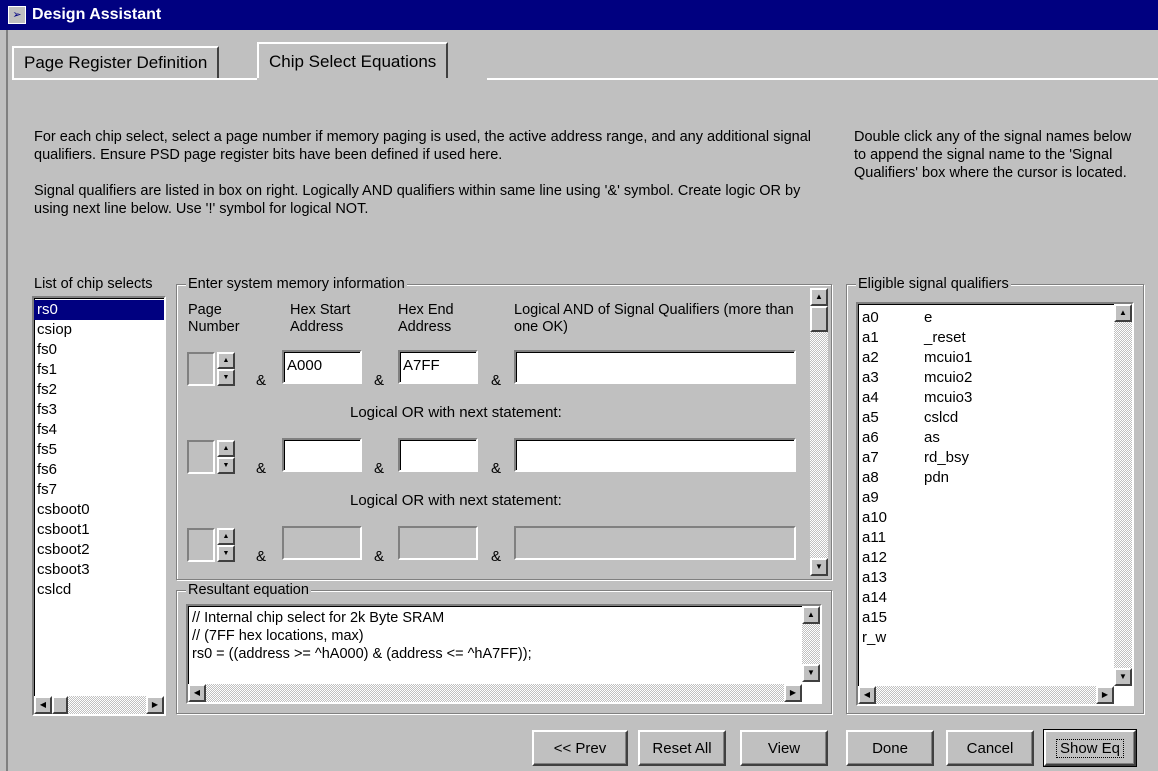 Image resolution: width=1158 pixels, height=771 pixels. Describe the element at coordinates (873, 438) in the screenshot. I see `signal-qualifier-item: a6` at that location.